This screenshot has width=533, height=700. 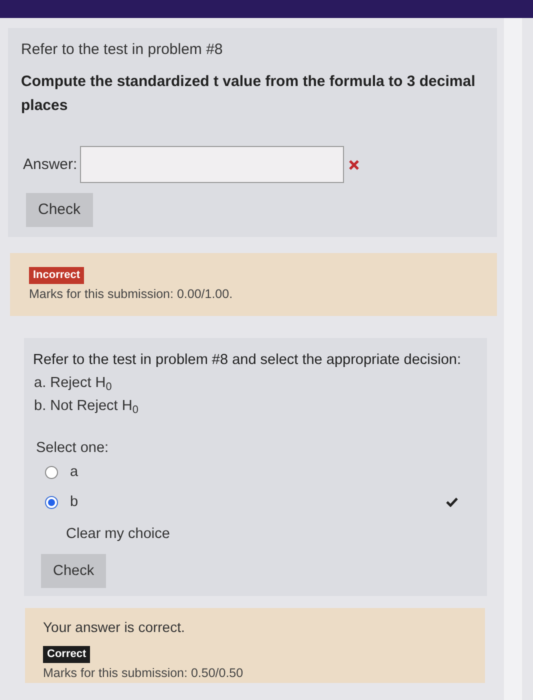 I want to click on question-intro: Refer to the test in problem #8, so click(x=122, y=50).